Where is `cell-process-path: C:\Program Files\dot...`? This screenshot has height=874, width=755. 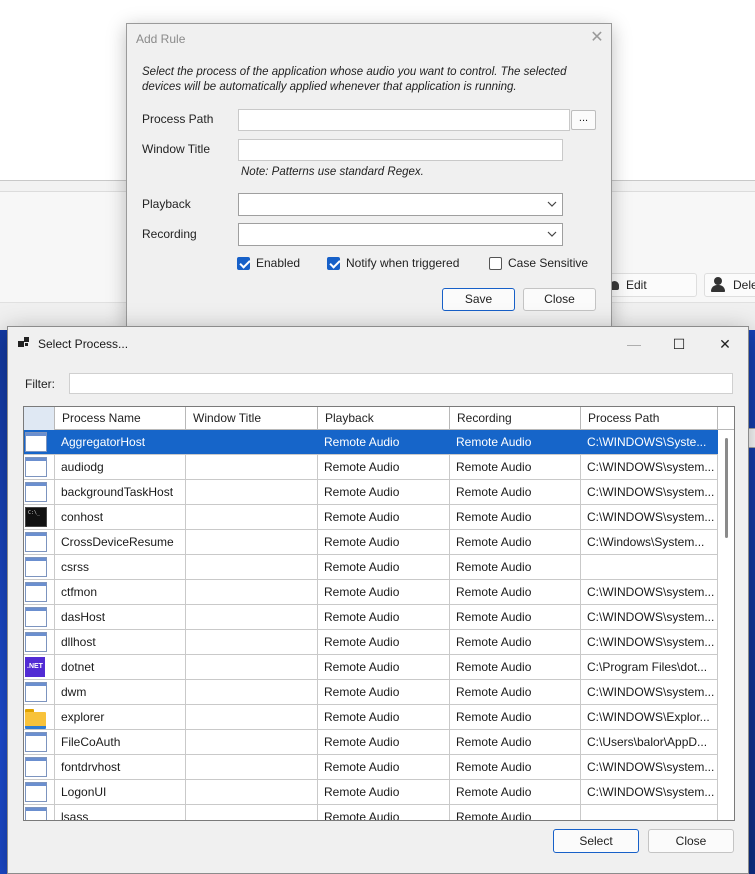
cell-process-path: C:\Program Files\dot... is located at coordinates (649, 667).